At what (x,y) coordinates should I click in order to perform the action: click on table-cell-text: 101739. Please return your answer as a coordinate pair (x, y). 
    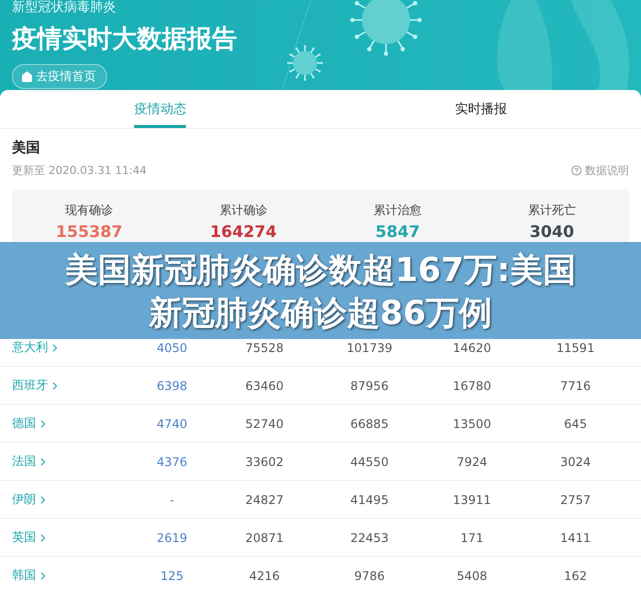
    Looking at the image, I should click on (370, 347).